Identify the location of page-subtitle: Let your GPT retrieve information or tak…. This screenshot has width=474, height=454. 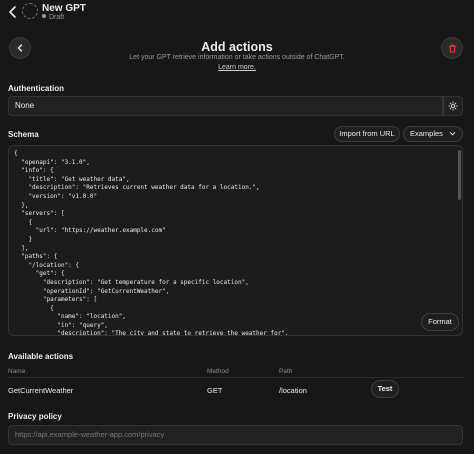
(237, 57).